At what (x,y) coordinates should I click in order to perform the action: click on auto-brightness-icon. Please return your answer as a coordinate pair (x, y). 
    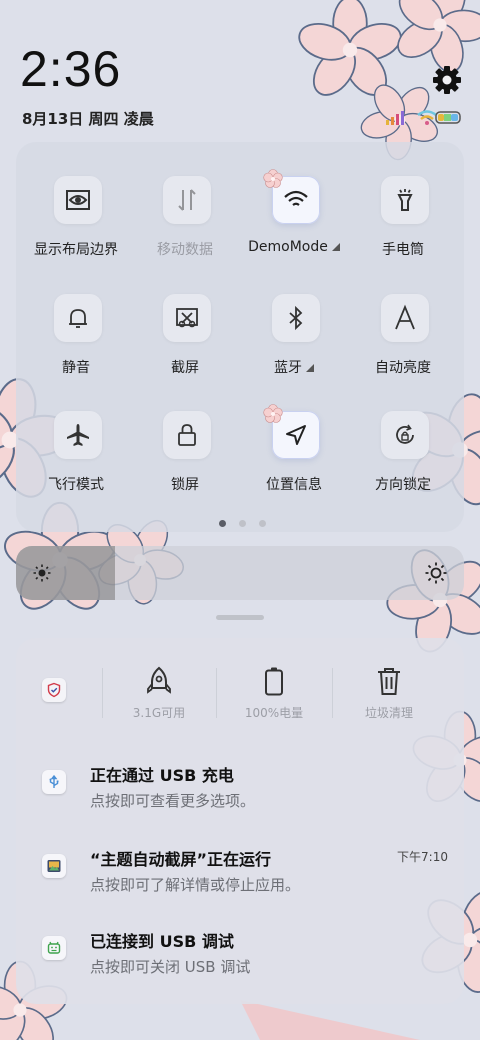
    Looking at the image, I should click on (405, 317).